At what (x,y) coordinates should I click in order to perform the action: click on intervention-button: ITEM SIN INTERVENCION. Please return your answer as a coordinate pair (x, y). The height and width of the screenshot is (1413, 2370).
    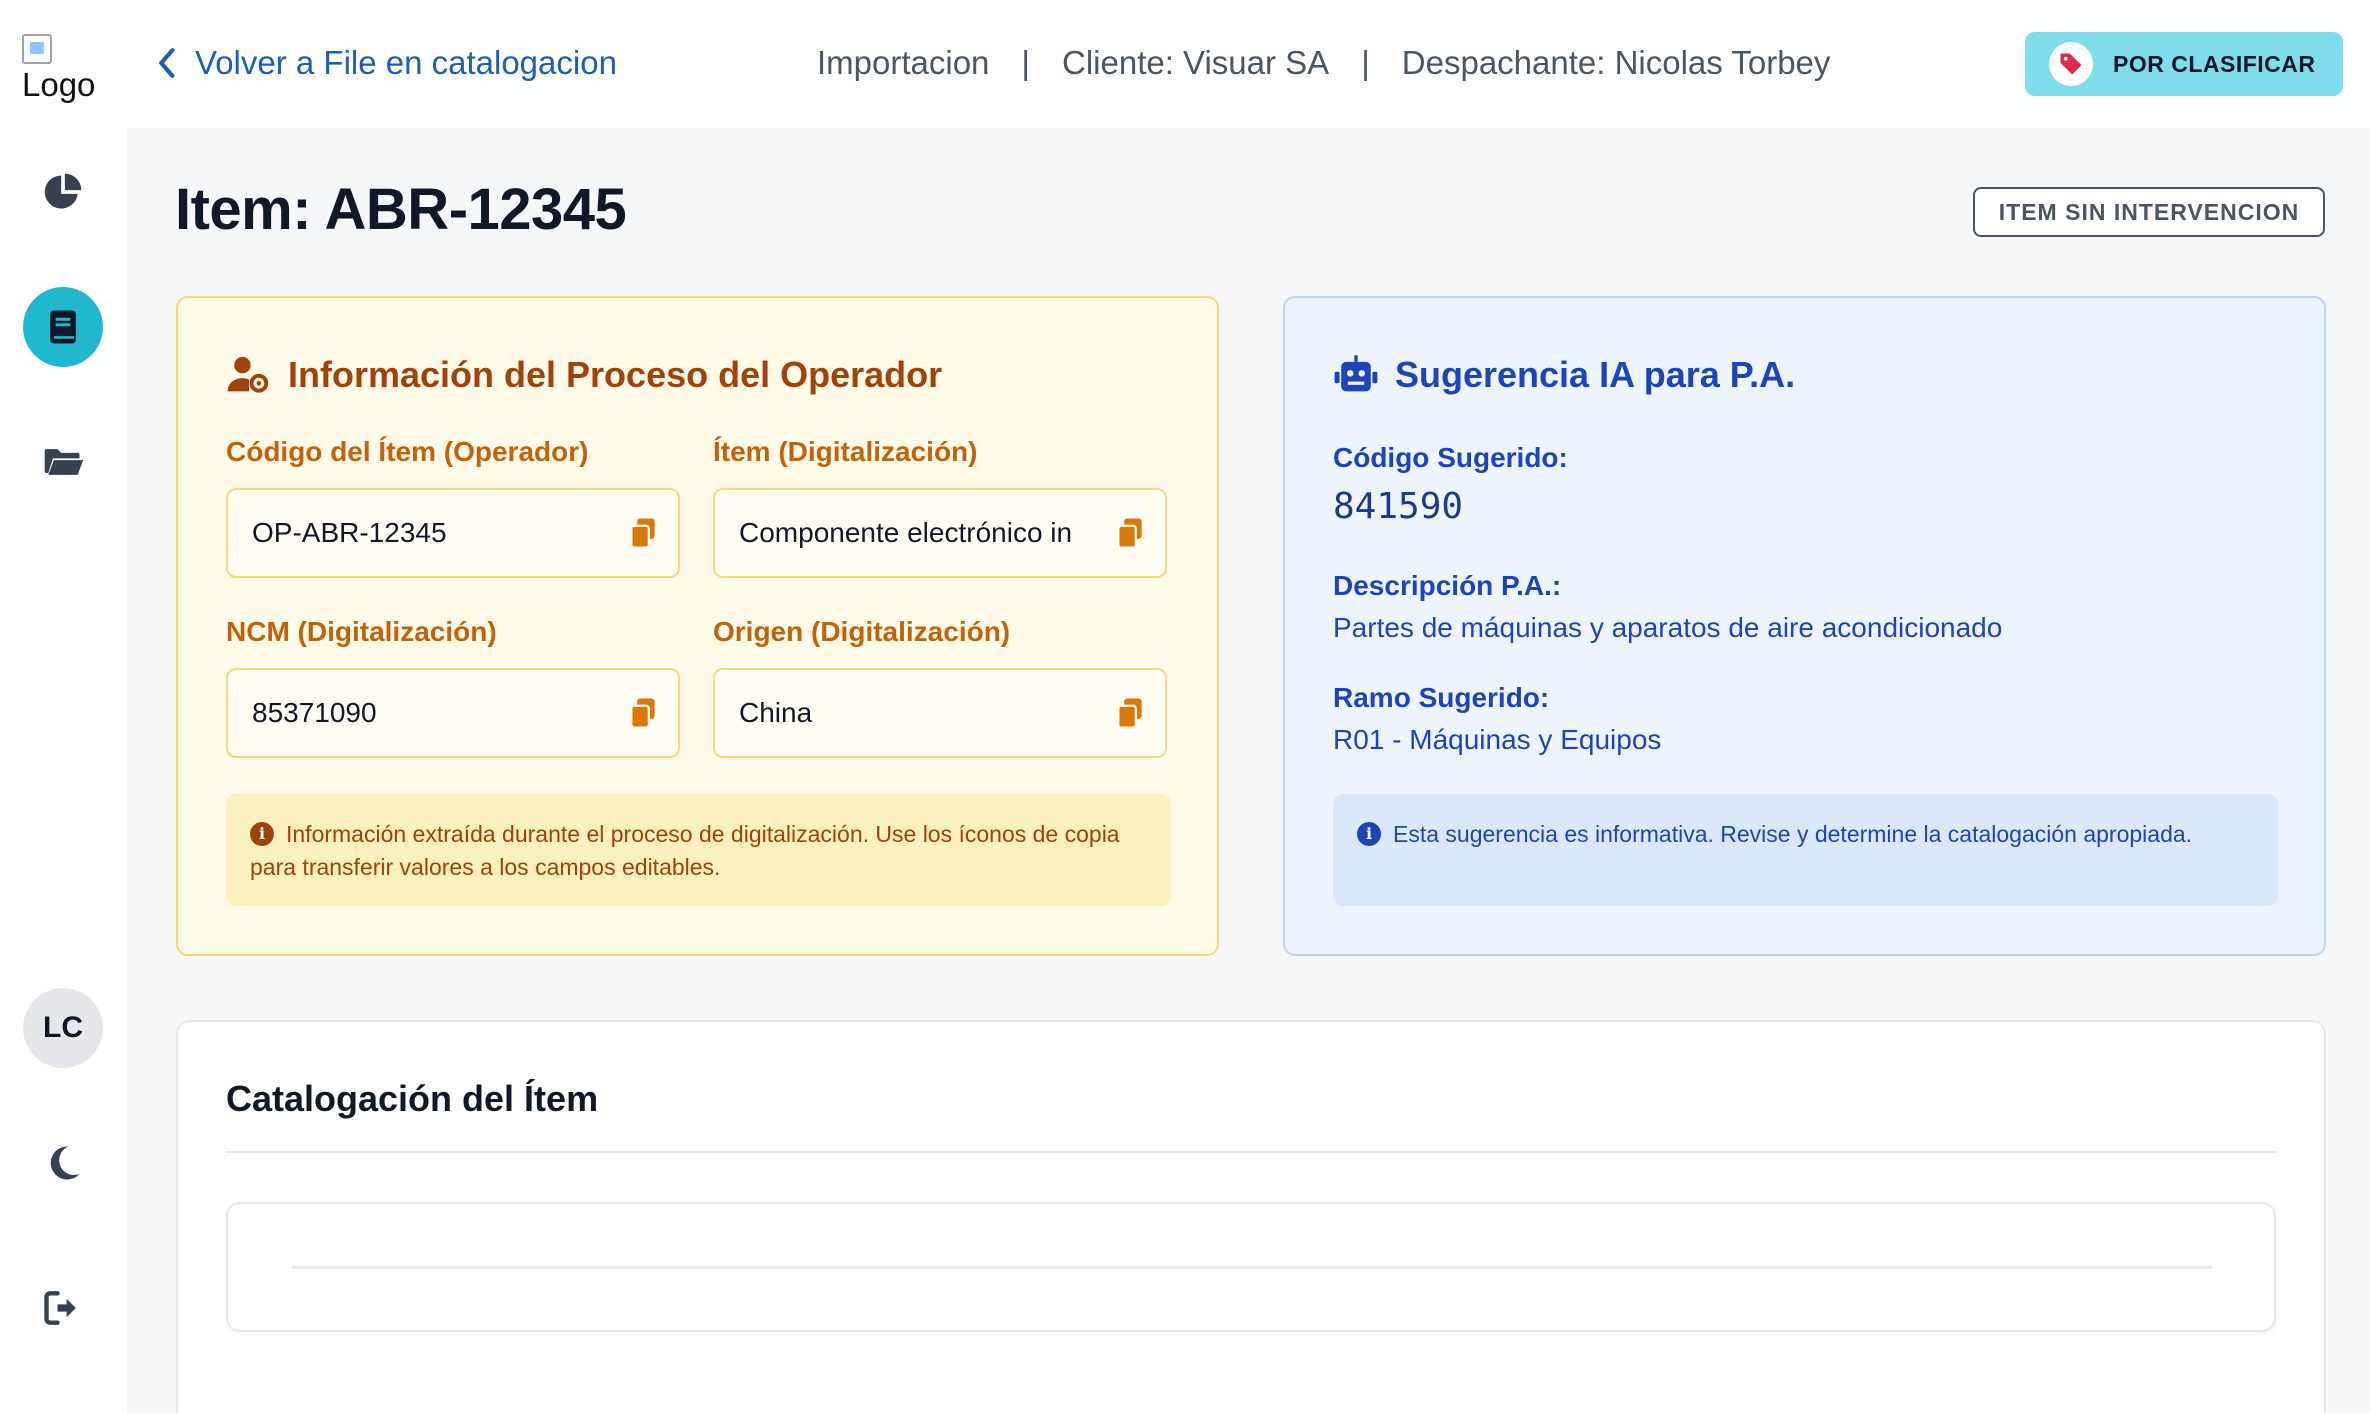
    Looking at the image, I should click on (2149, 212).